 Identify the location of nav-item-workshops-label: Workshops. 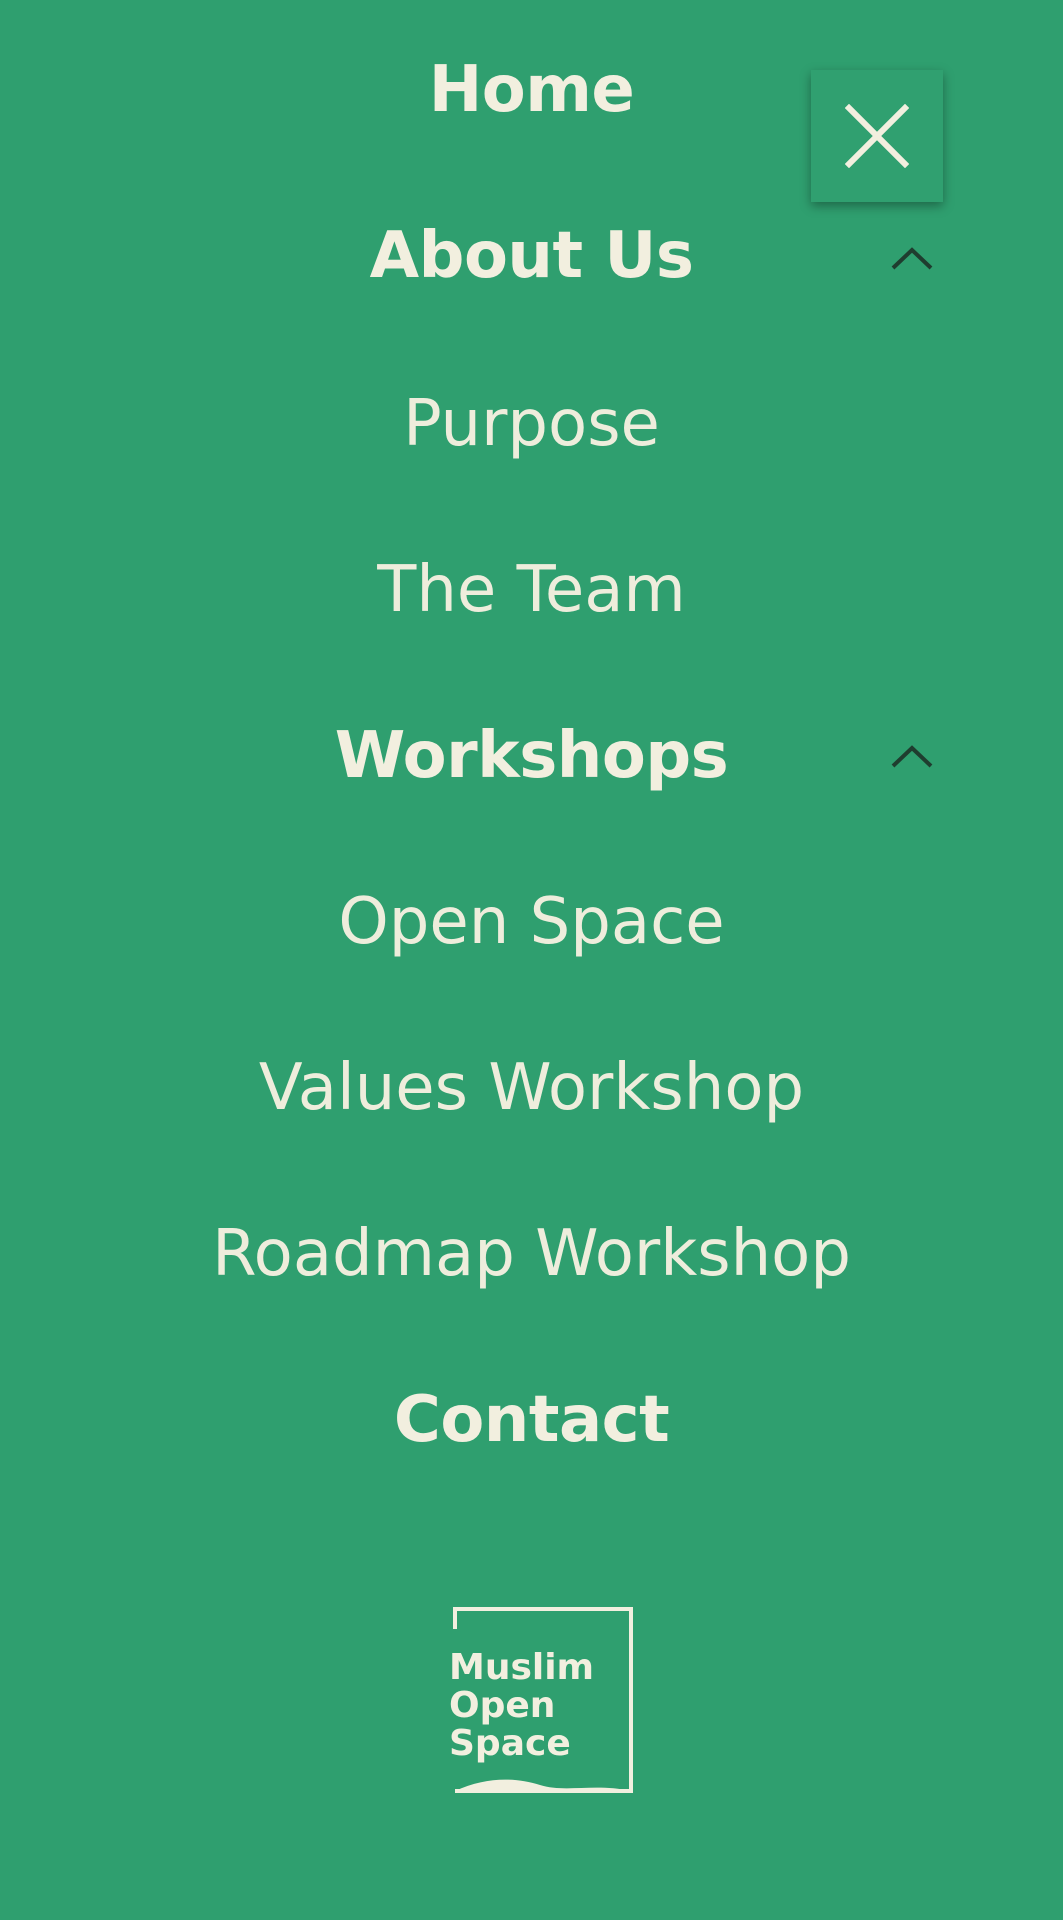
(531, 756).